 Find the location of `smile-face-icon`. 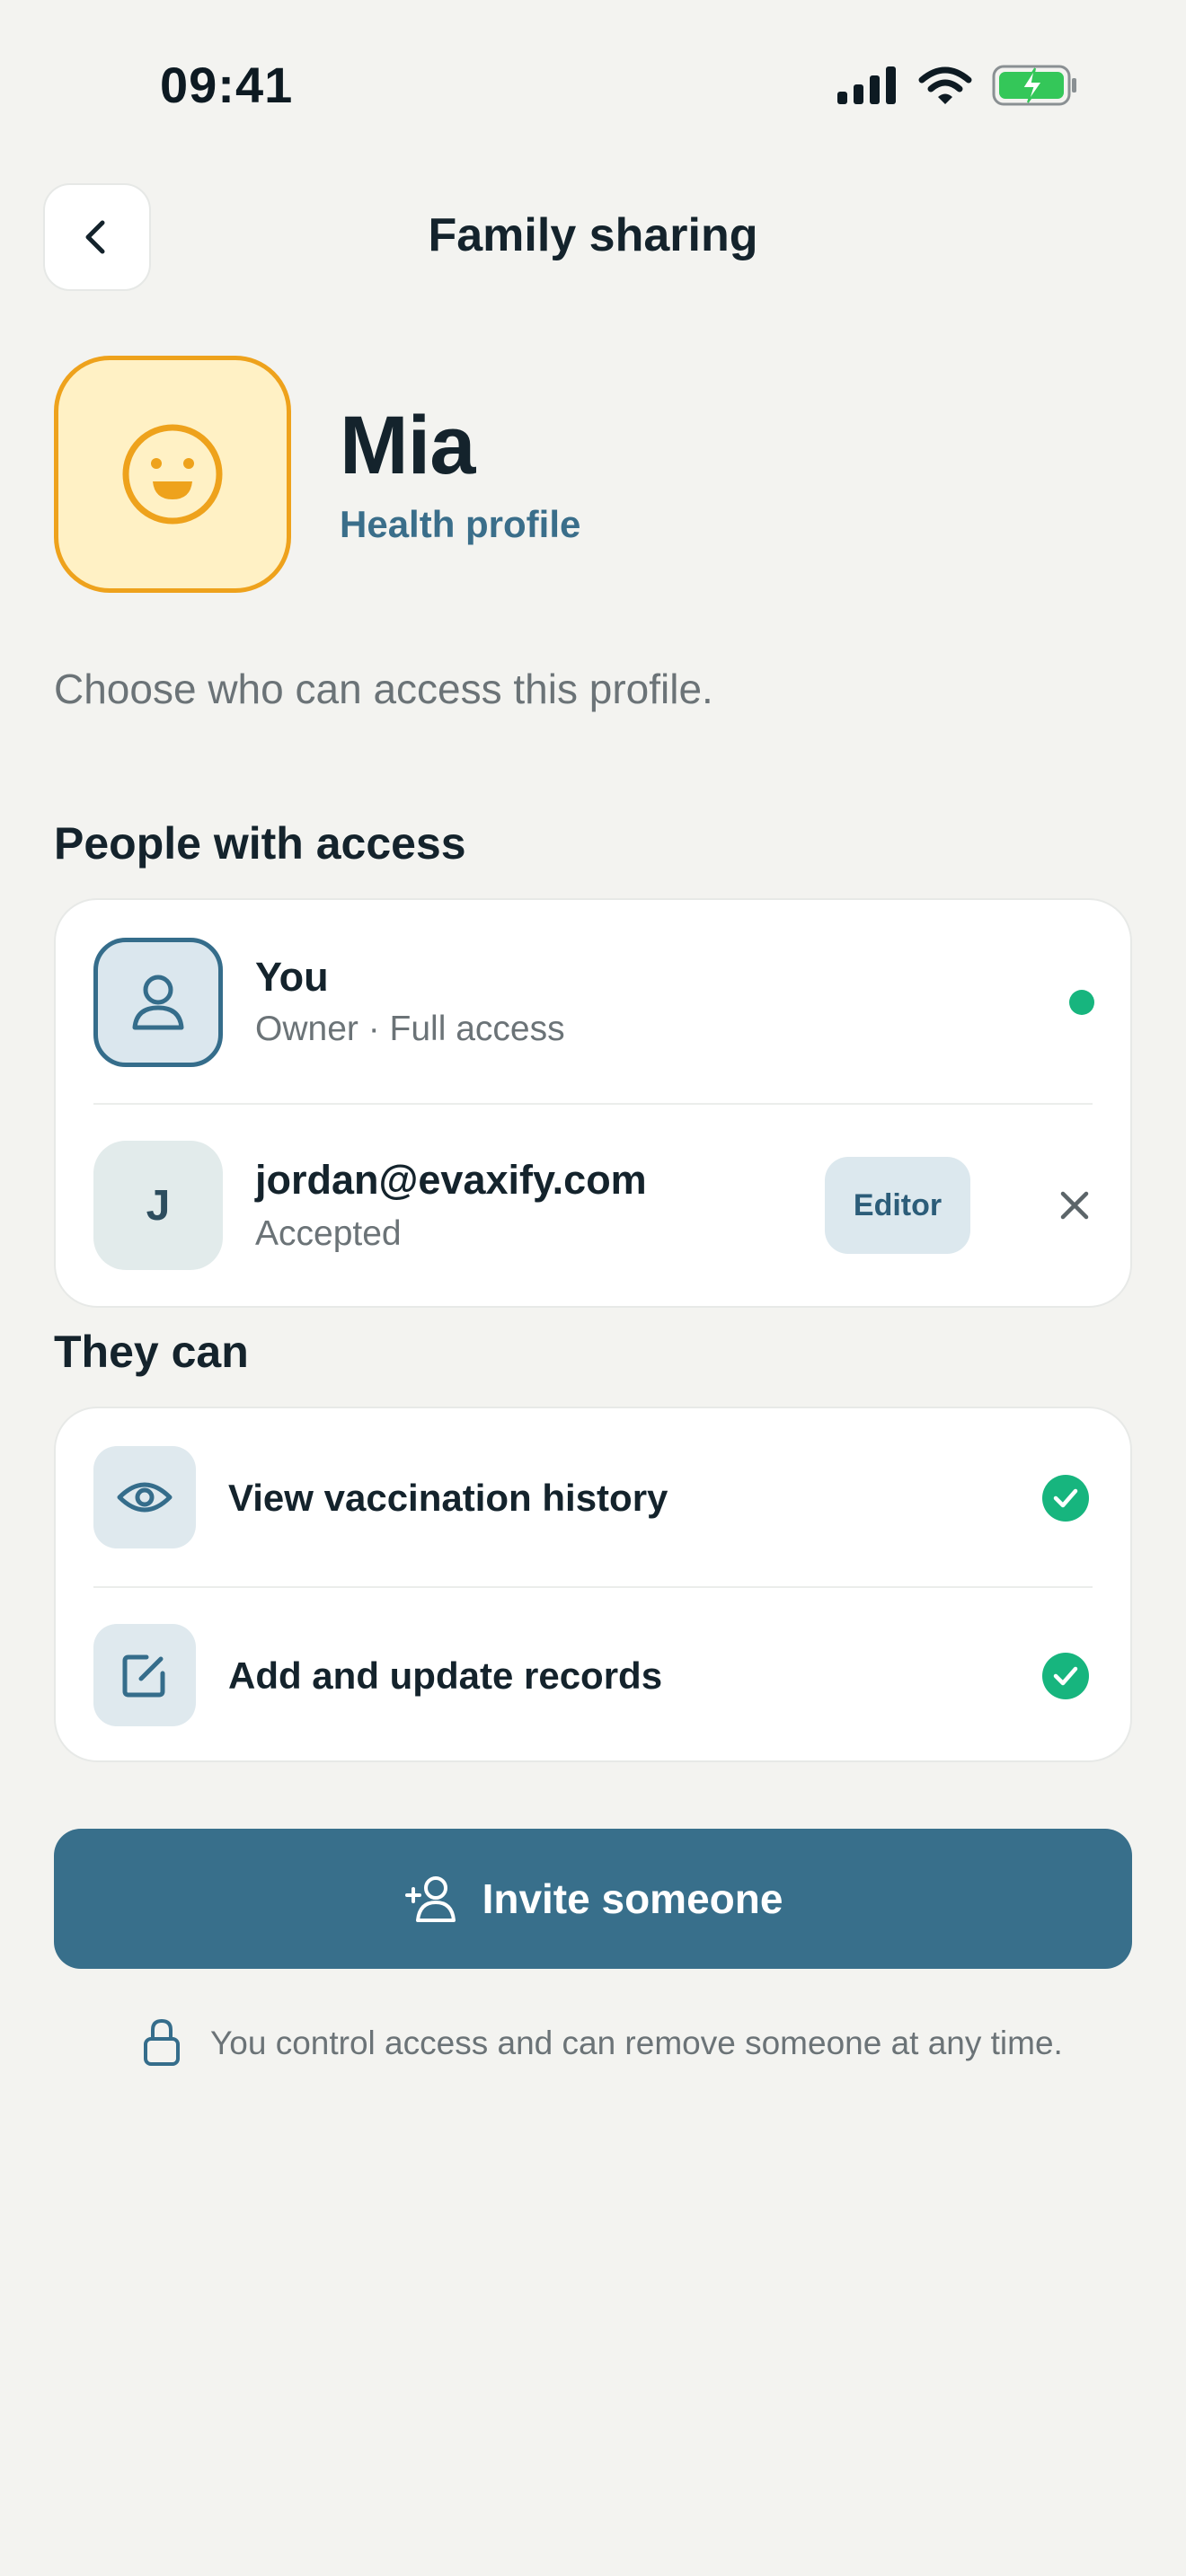

smile-face-icon is located at coordinates (172, 474).